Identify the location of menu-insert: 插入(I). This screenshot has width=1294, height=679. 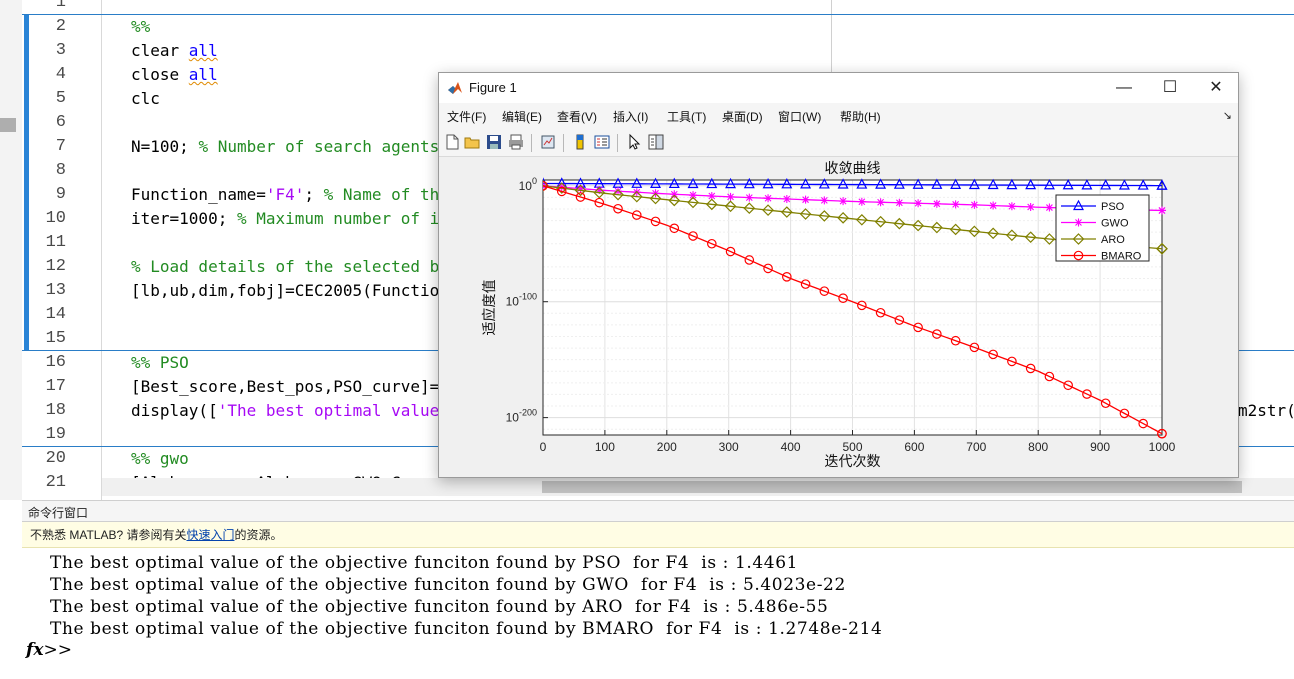
(630, 116).